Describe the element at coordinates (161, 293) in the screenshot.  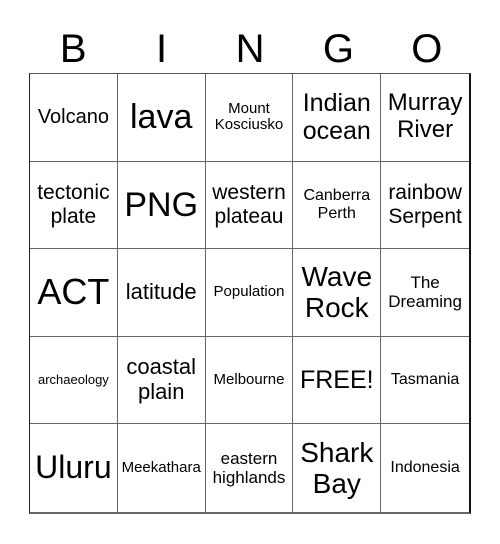
I see `bingo-cell: latitude` at that location.